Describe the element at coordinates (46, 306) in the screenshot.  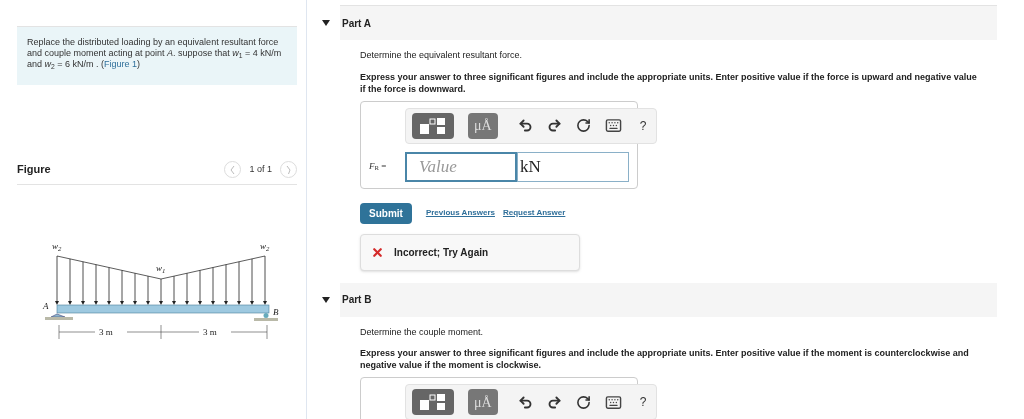
I see `point-label: A` at that location.